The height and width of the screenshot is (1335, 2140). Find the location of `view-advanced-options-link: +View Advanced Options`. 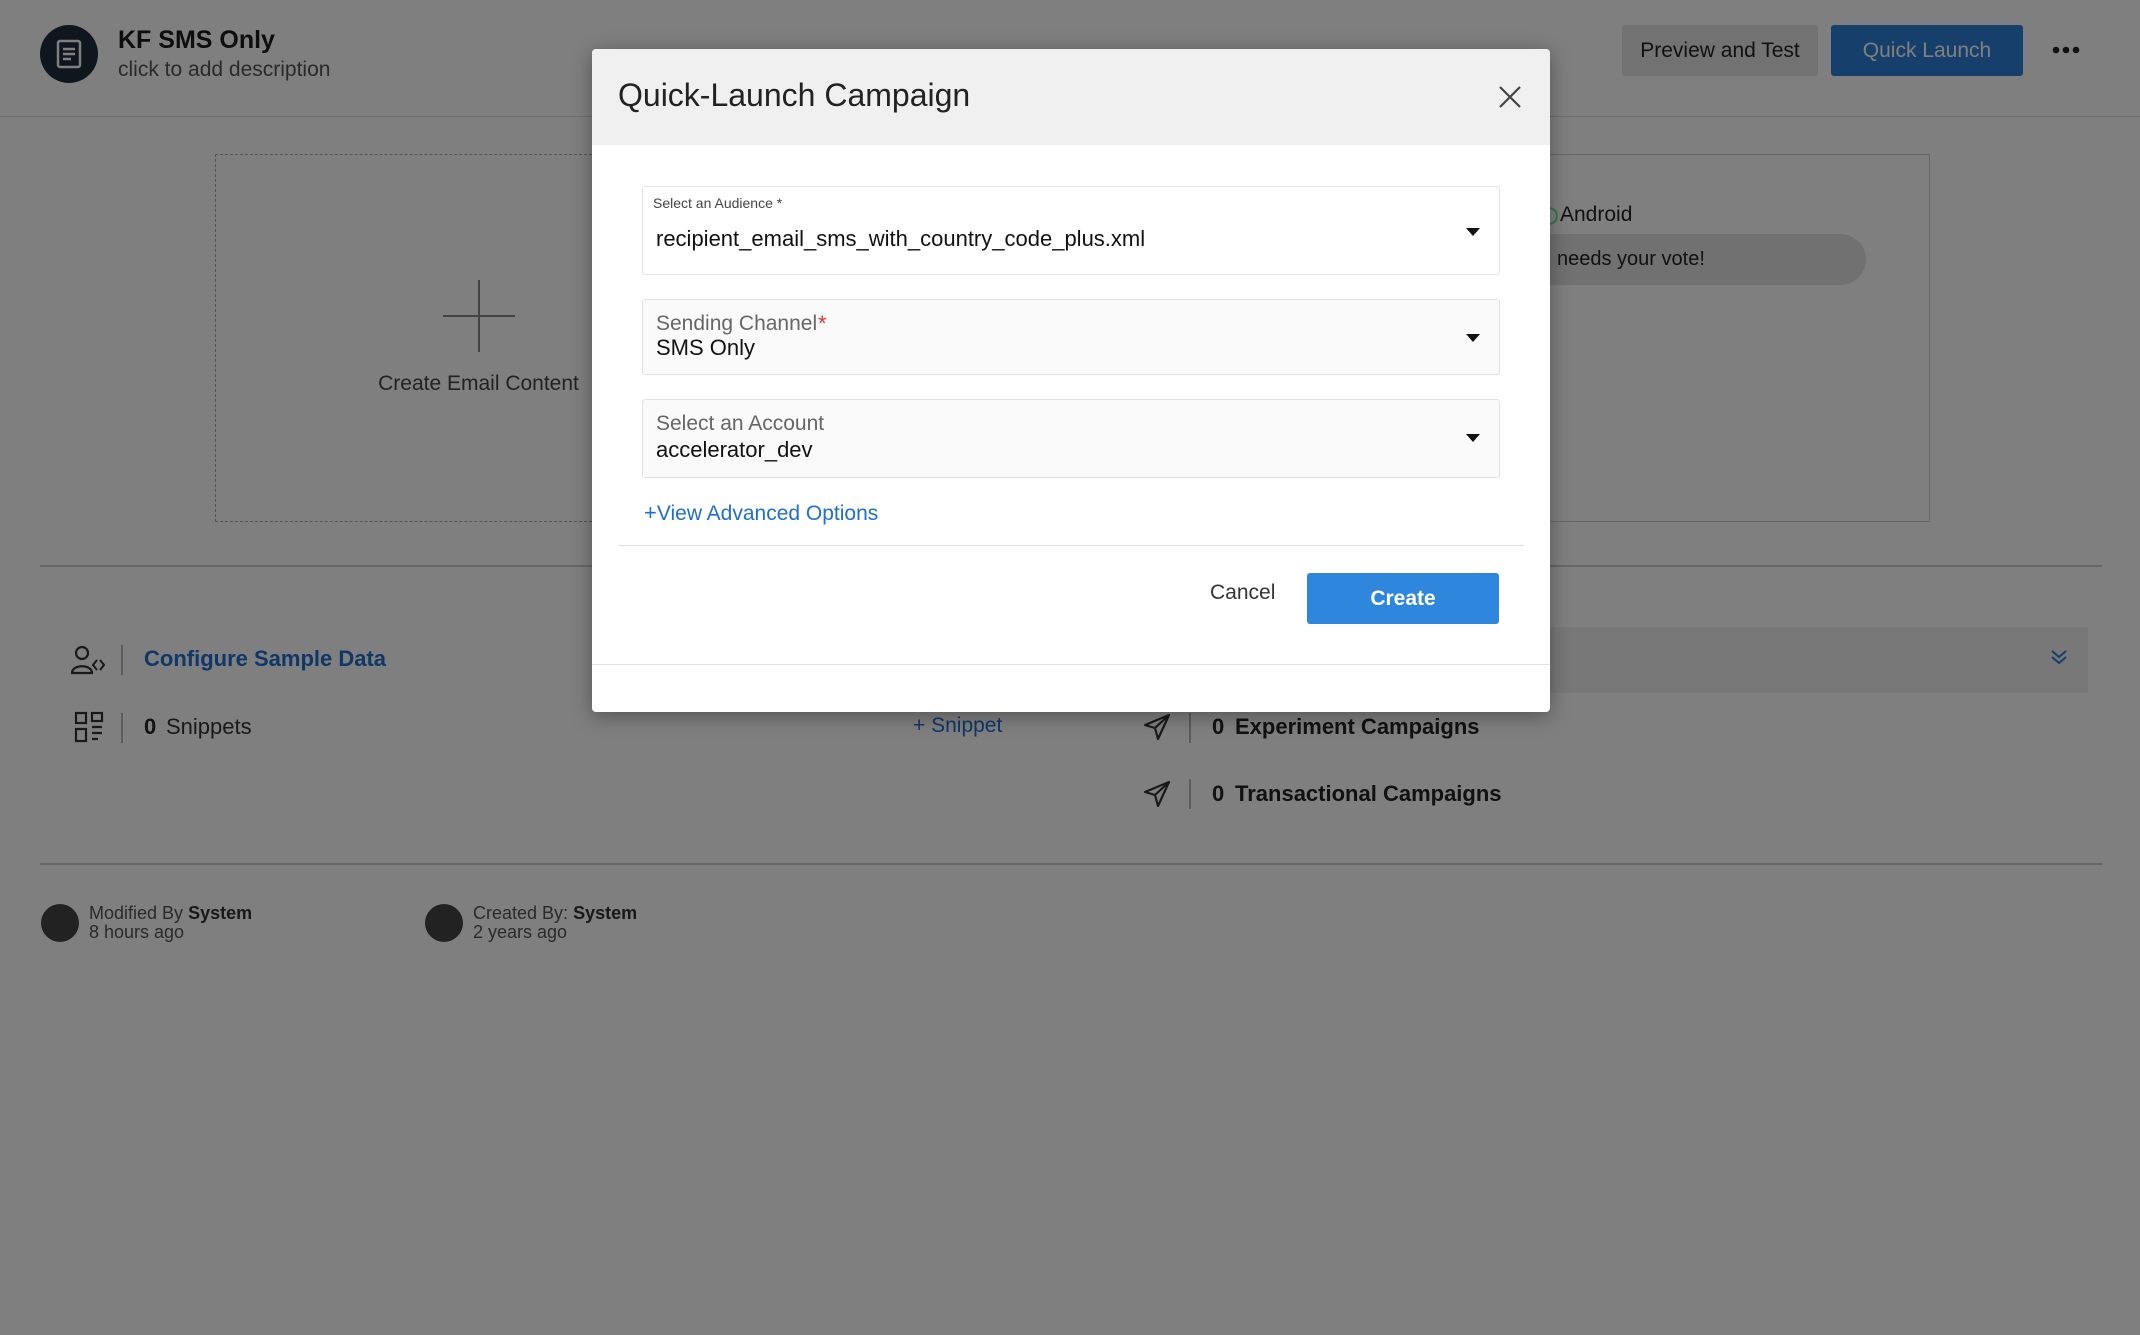

view-advanced-options-link: +View Advanced Options is located at coordinates (761, 513).